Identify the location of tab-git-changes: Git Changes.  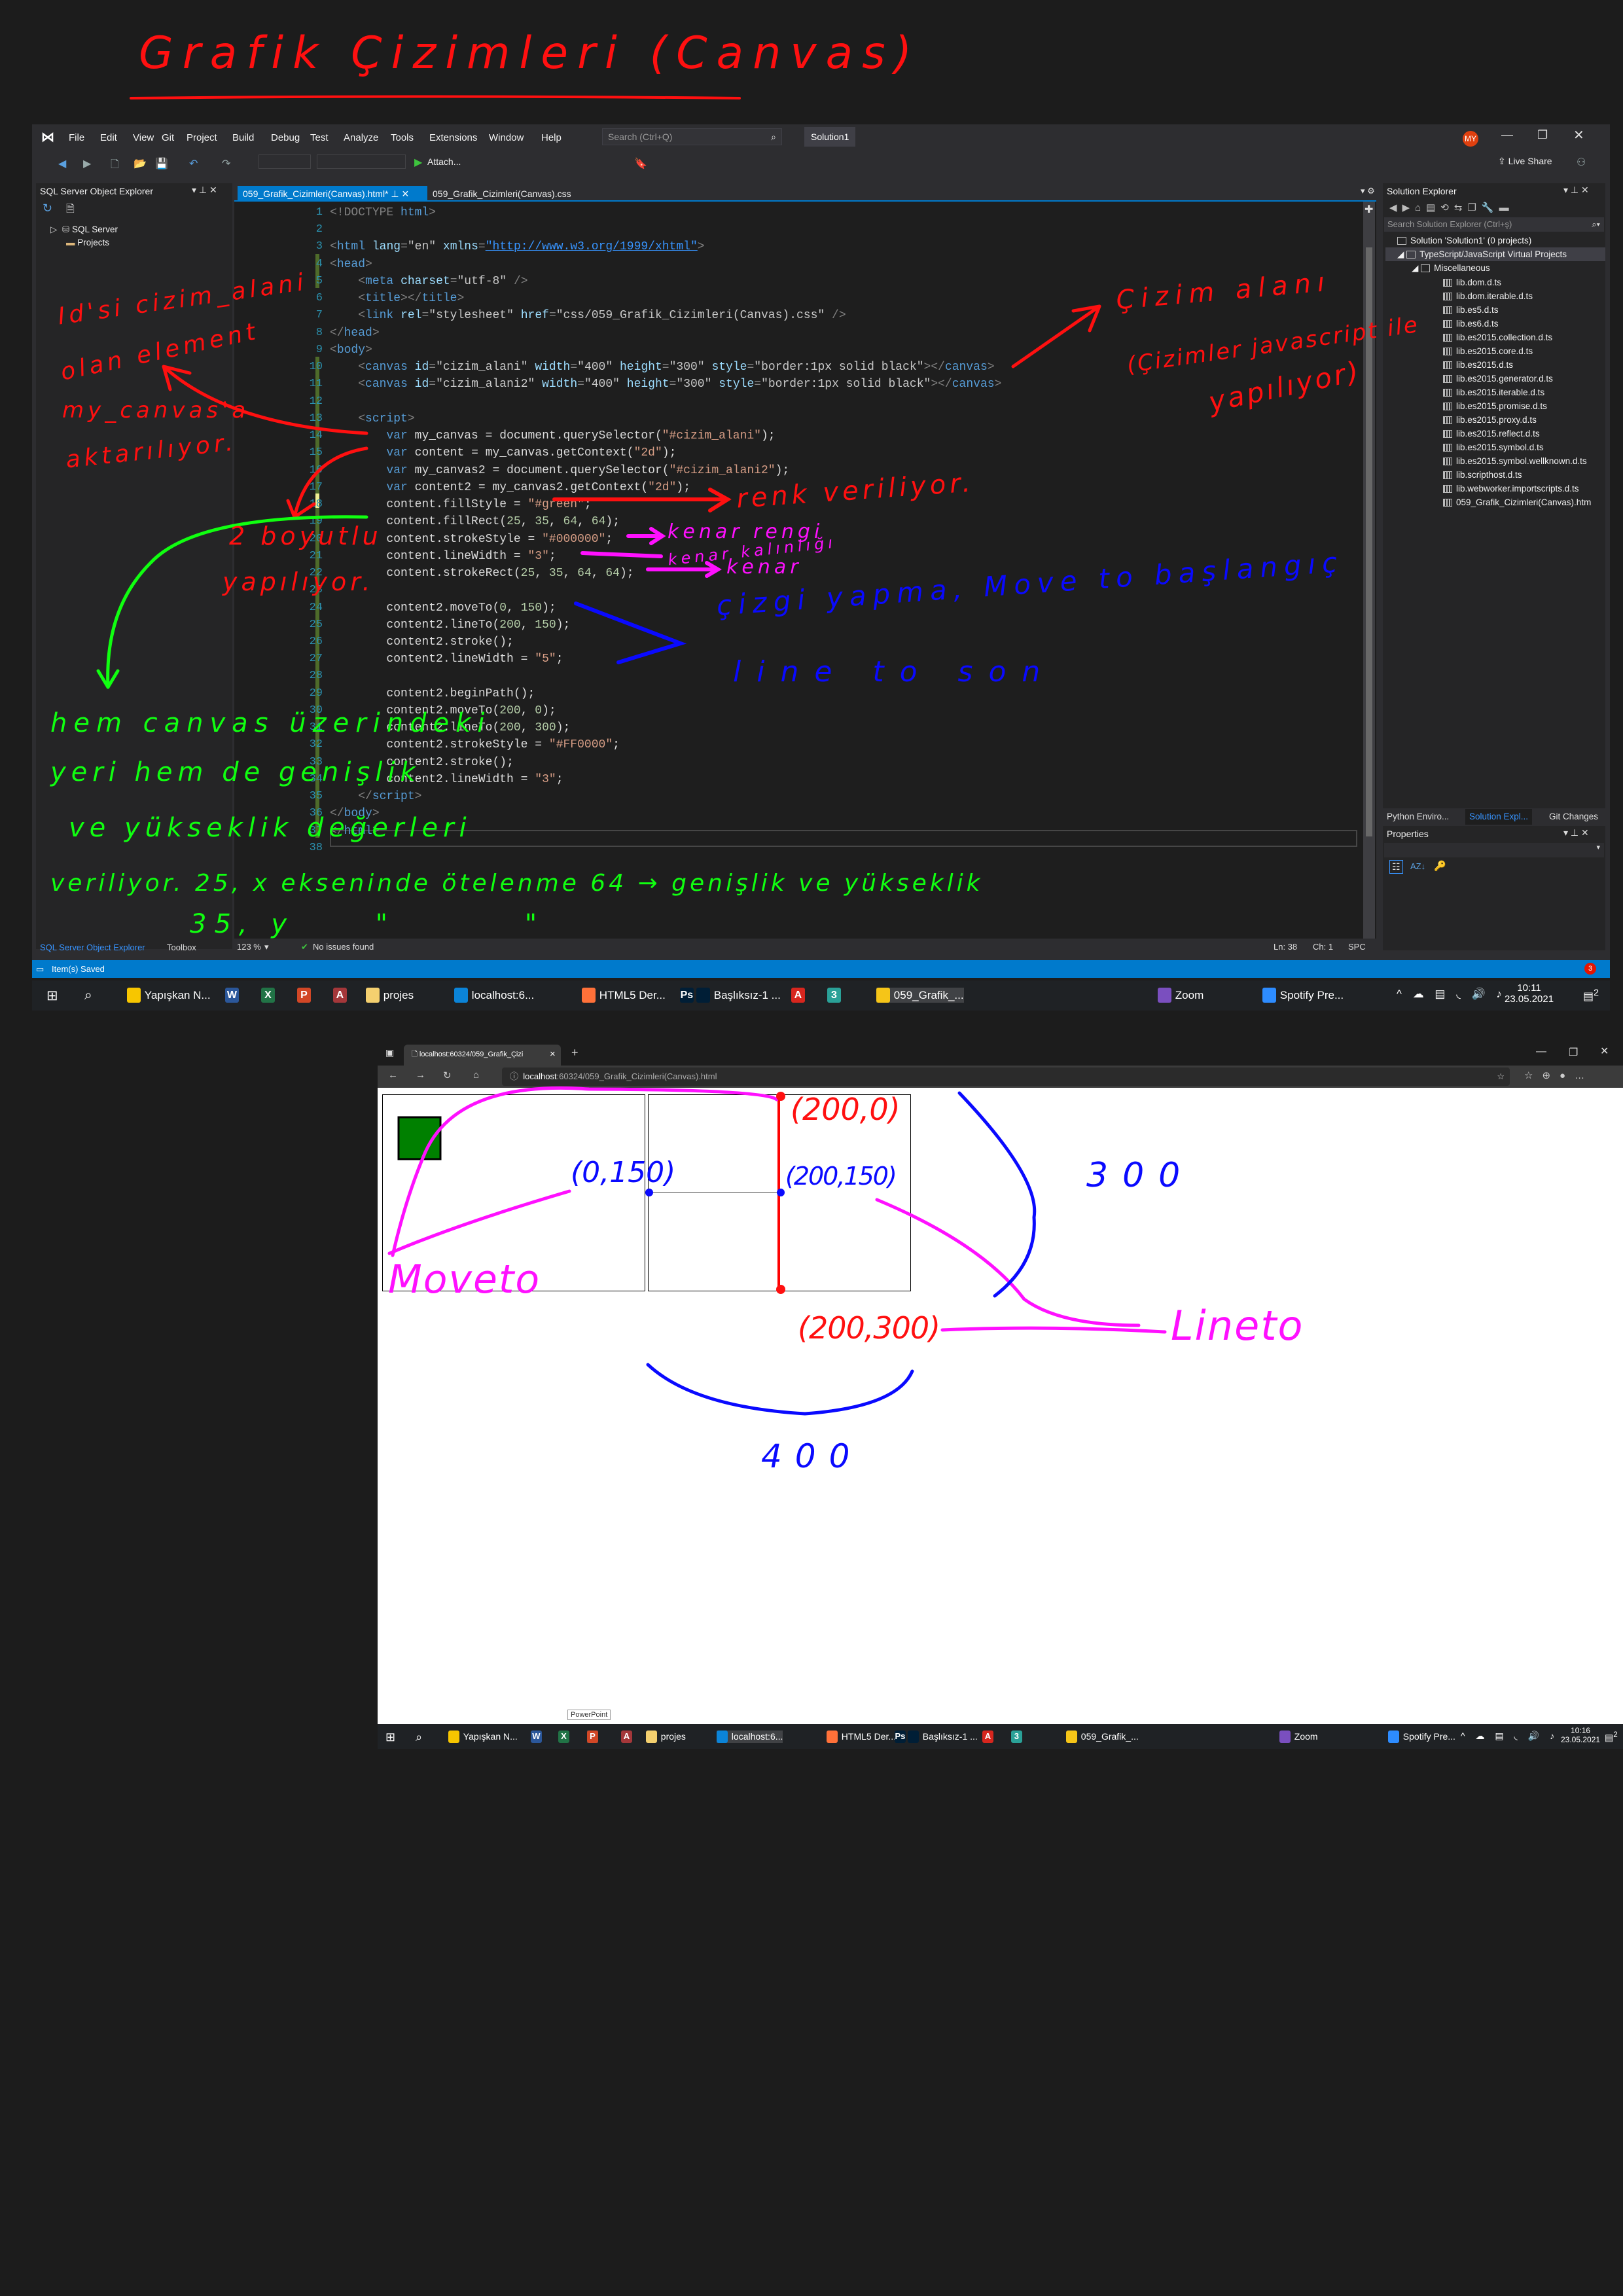
(1573, 817).